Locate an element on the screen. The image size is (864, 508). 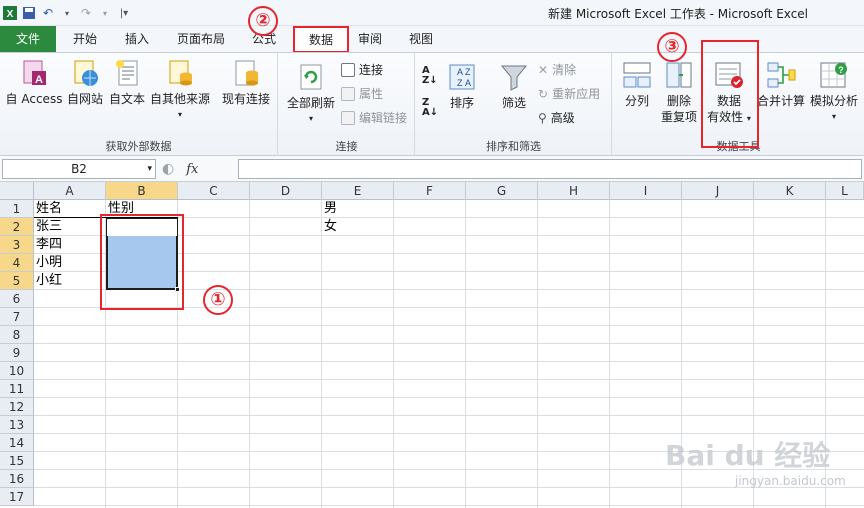
tab-view: 视图 is located at coordinates (421, 39).